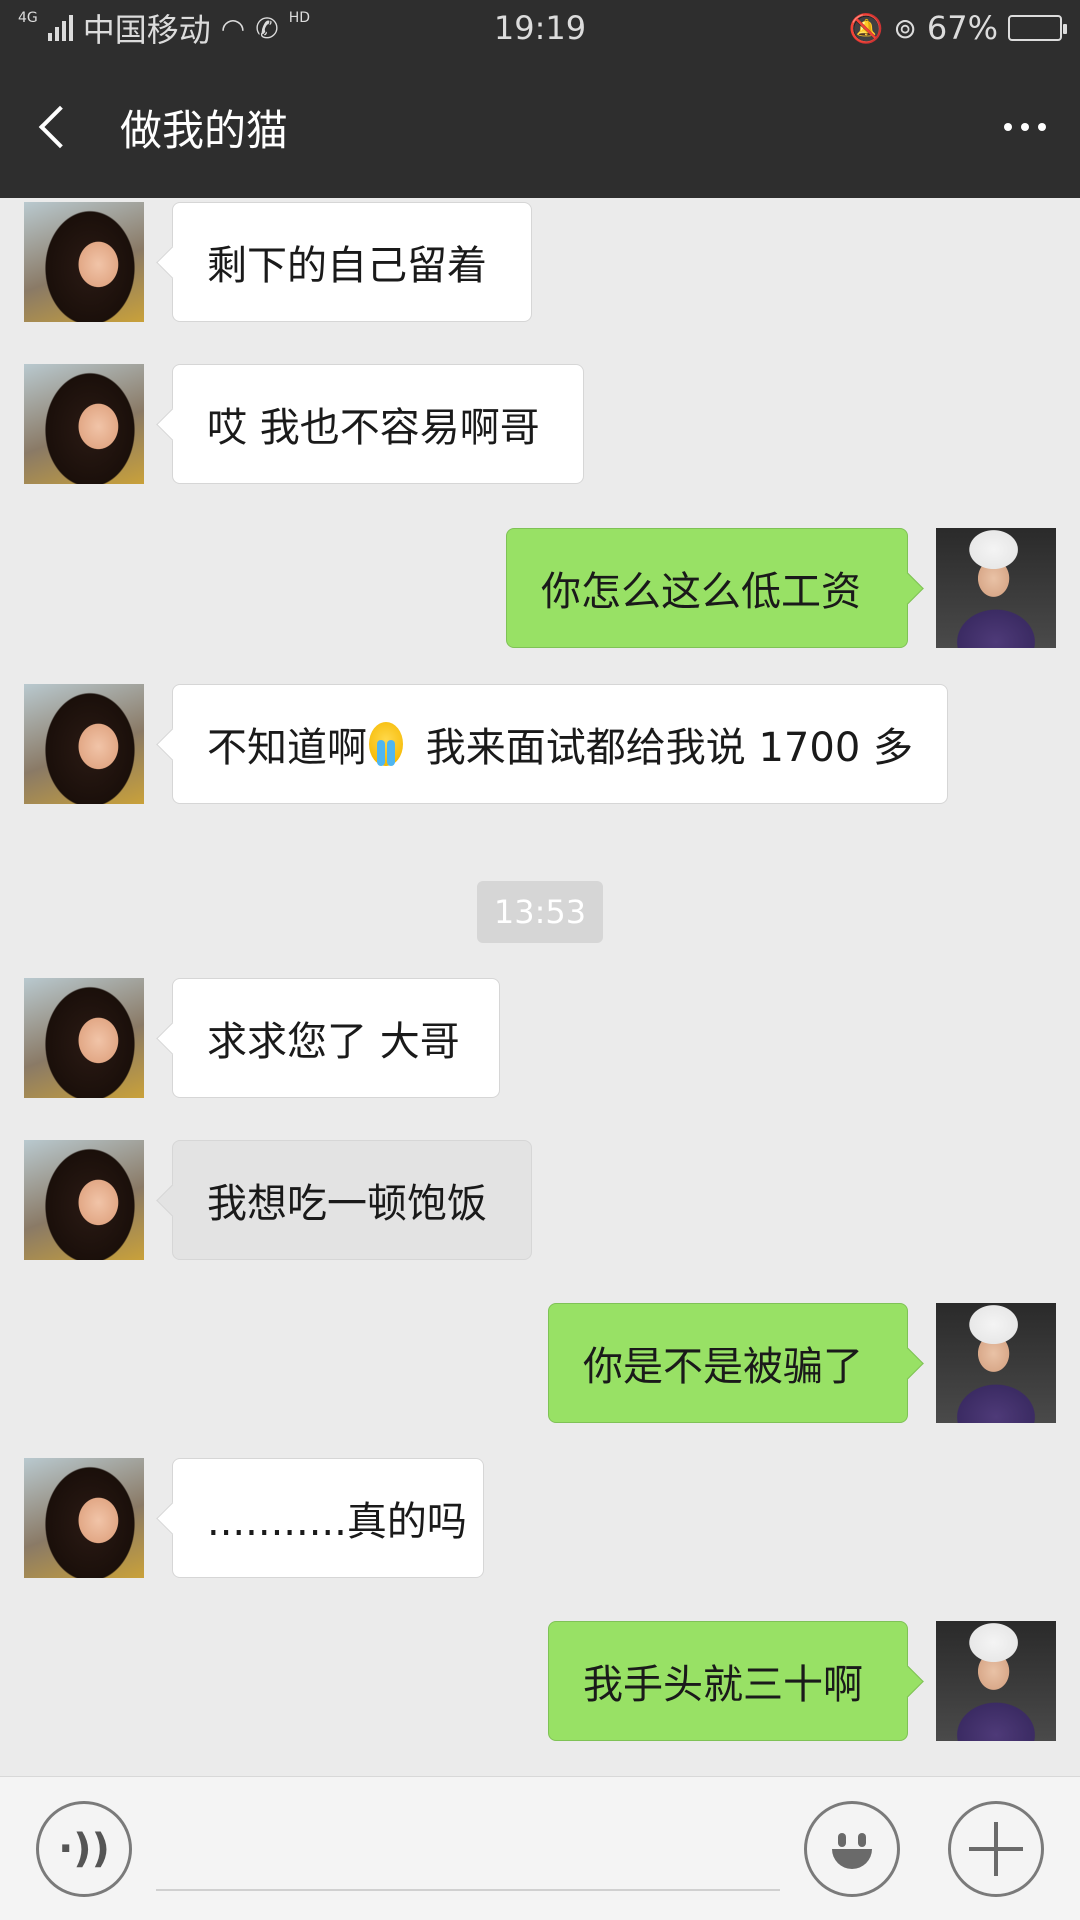 The width and height of the screenshot is (1080, 1920). I want to click on status-left: 4G 中国移动 ◠ ✆ HD, so click(164, 28).